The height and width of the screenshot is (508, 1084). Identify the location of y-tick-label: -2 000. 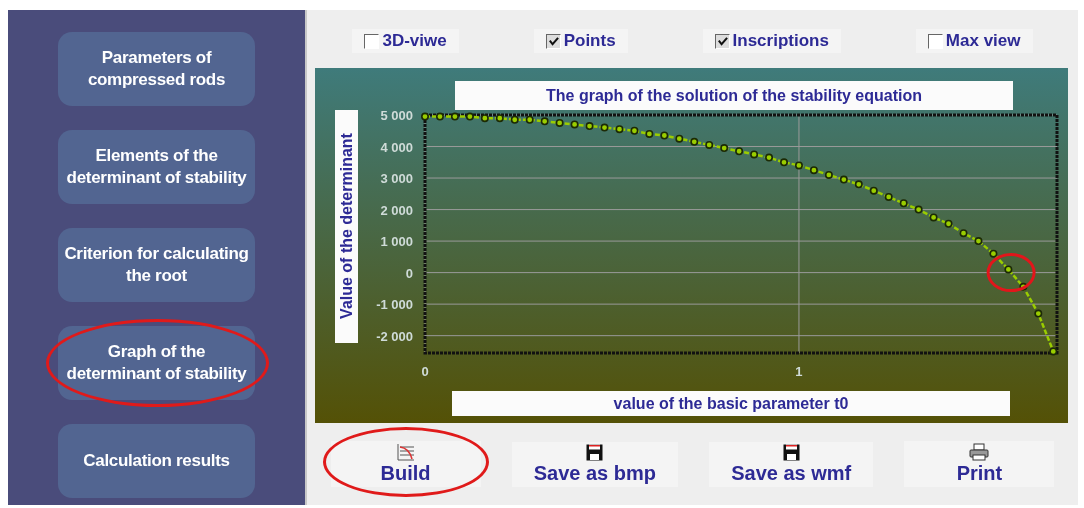
(394, 336).